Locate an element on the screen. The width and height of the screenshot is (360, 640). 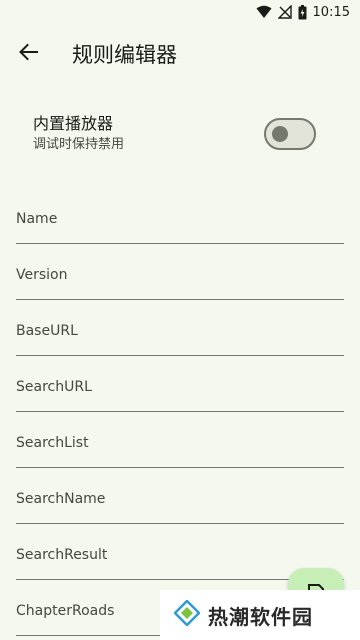
status-bar: 10:15 is located at coordinates (180, 12).